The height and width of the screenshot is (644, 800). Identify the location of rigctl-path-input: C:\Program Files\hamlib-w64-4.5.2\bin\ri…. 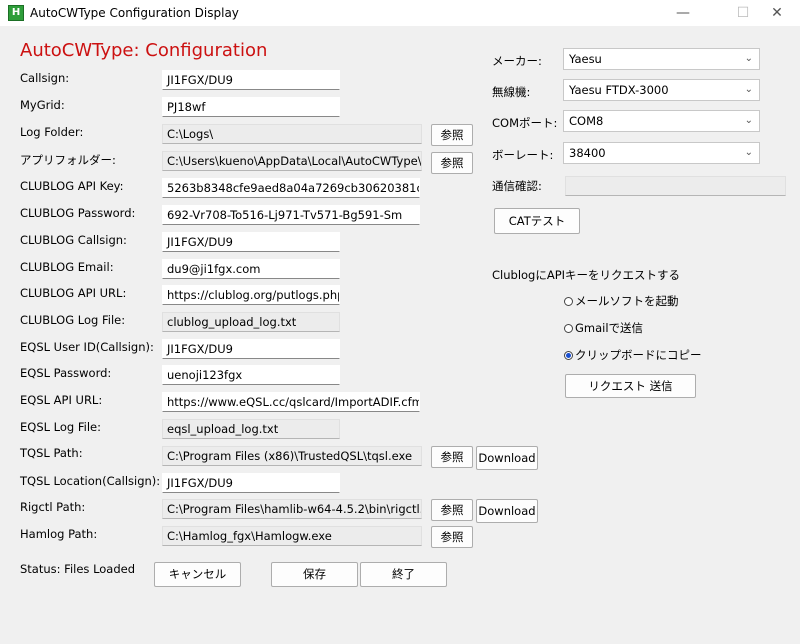
(292, 509).